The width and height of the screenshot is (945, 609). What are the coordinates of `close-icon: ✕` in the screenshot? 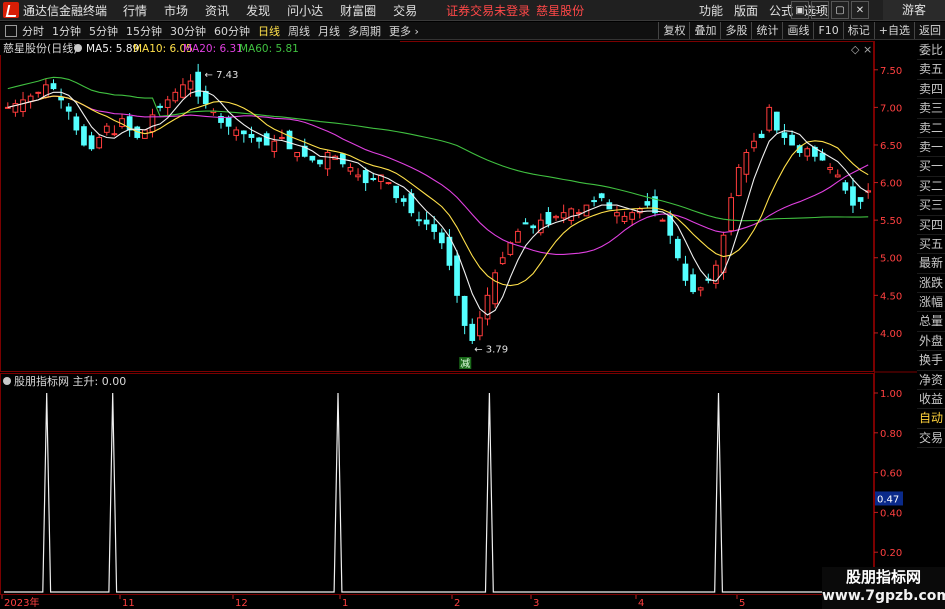 It's located at (860, 10).